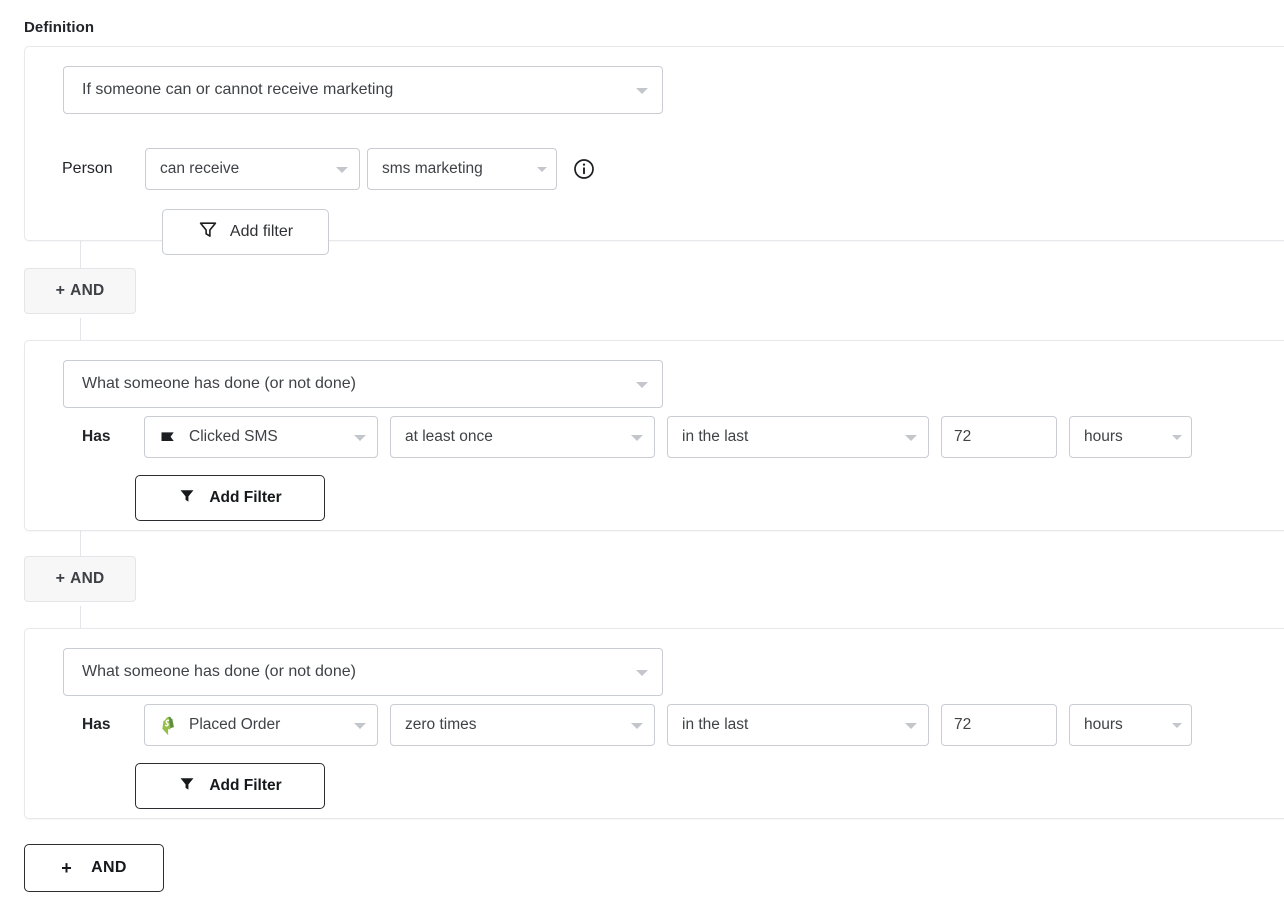  I want to click on and-label-footer: AND, so click(109, 867).